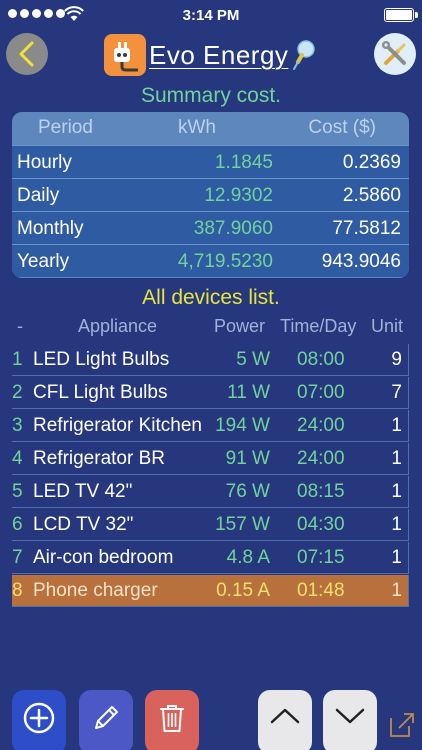 Image resolution: width=422 pixels, height=750 pixels. I want to click on device-power: 194 W, so click(242, 425).